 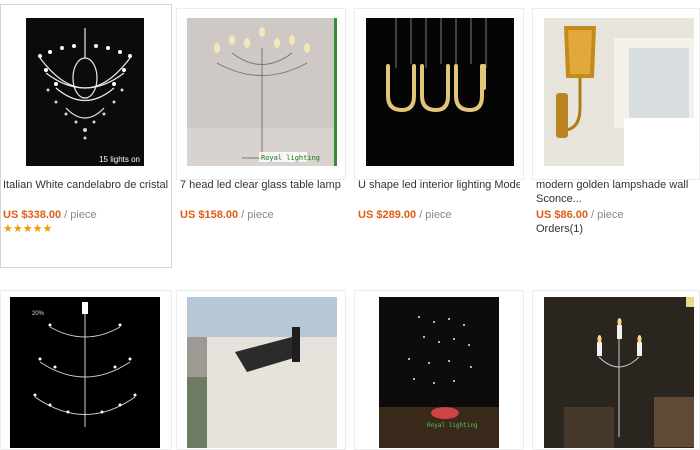 What do you see at coordinates (560, 229) in the screenshot?
I see `orders-count: Orders(1)` at bounding box center [560, 229].